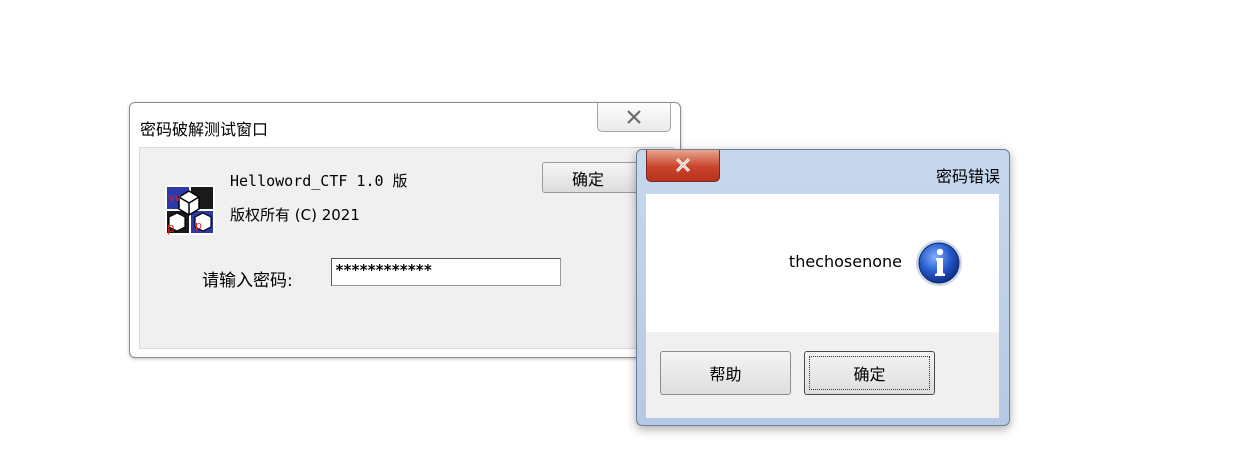 The width and height of the screenshot is (1258, 476). What do you see at coordinates (319, 181) in the screenshot?
I see `app-version-text: Helloword_CTF 1.0 版` at bounding box center [319, 181].